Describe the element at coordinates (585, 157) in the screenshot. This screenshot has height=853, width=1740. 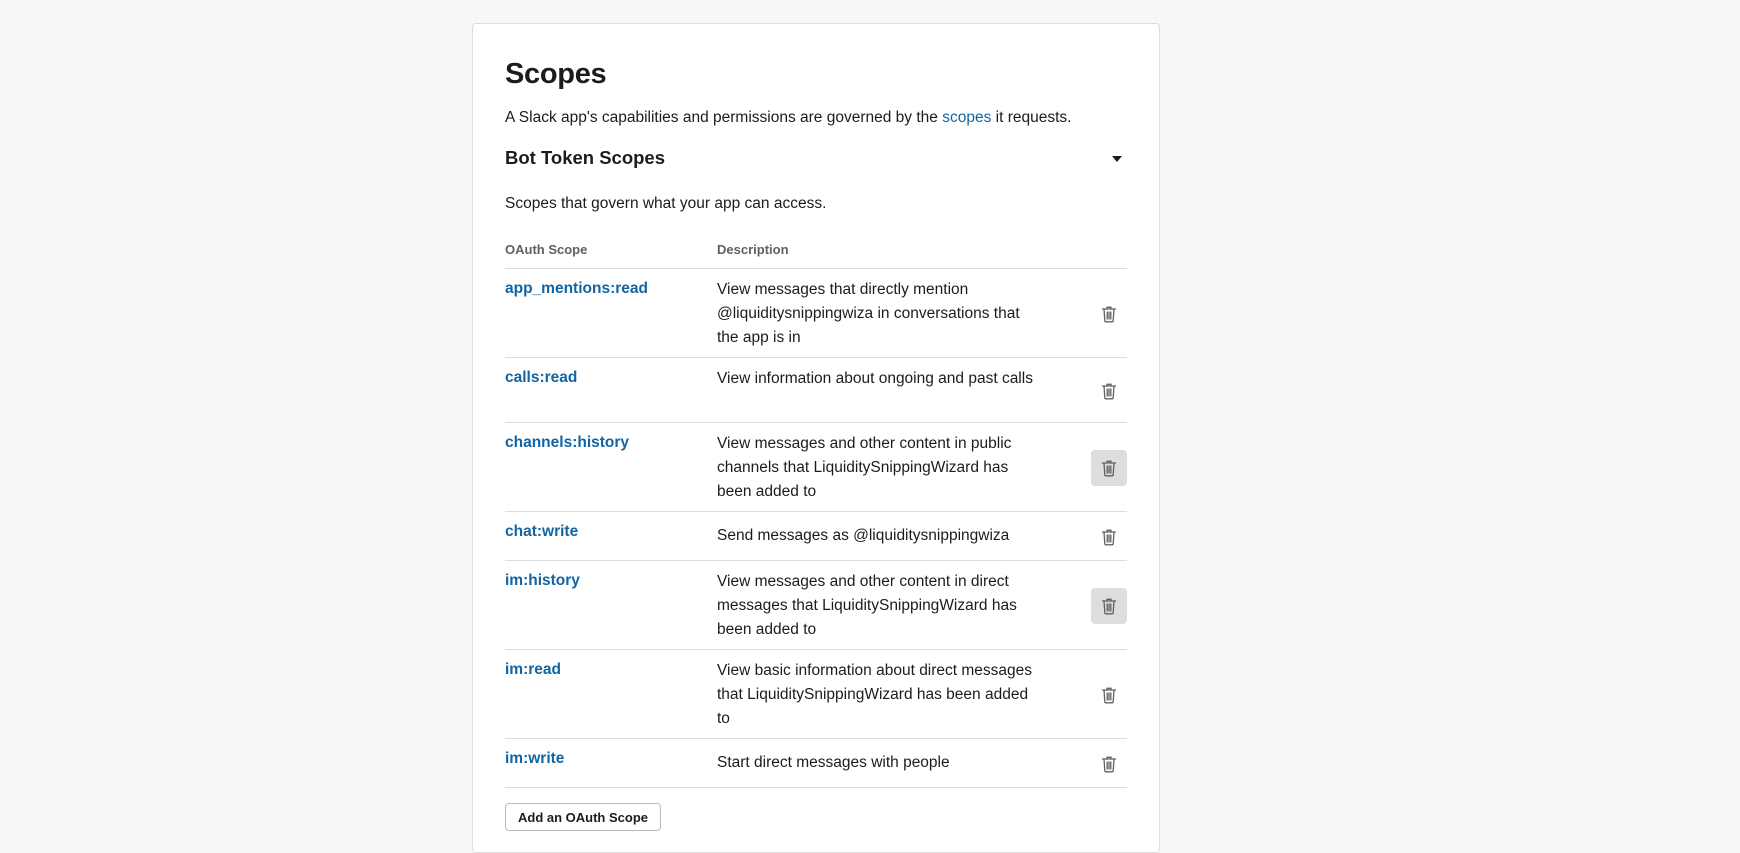
I see `bot-token-scopes-title: Bot Token Scopes` at that location.